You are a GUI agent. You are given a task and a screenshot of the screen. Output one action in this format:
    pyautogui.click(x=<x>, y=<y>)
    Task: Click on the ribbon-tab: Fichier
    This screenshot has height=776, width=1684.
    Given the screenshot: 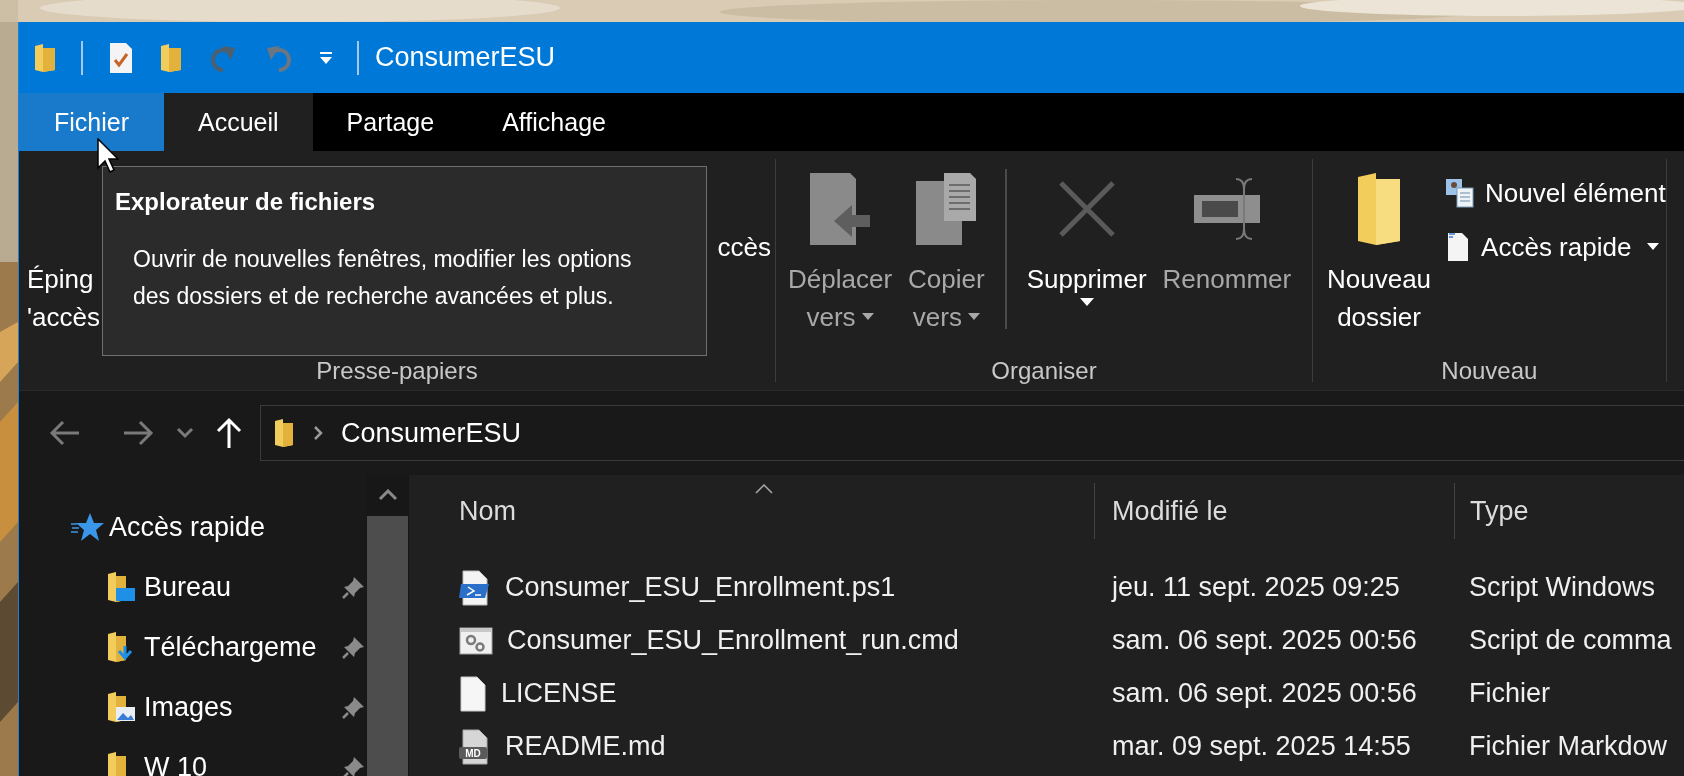 What is the action you would take?
    pyautogui.click(x=91, y=122)
    